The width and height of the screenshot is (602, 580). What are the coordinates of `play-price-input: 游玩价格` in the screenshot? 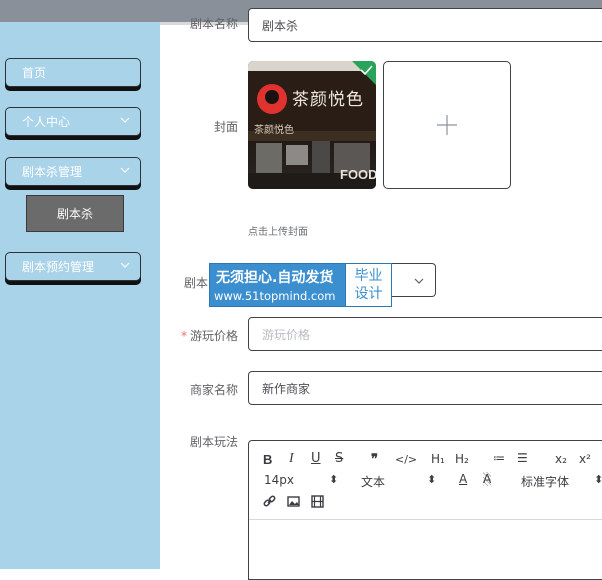 It's located at (425, 334).